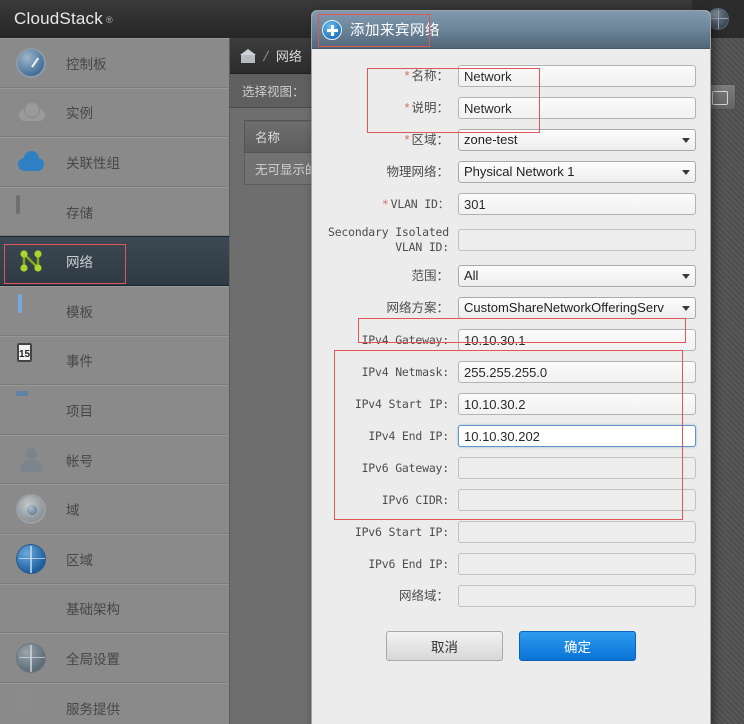  What do you see at coordinates (31, 509) in the screenshot?
I see `domain-icon` at bounding box center [31, 509].